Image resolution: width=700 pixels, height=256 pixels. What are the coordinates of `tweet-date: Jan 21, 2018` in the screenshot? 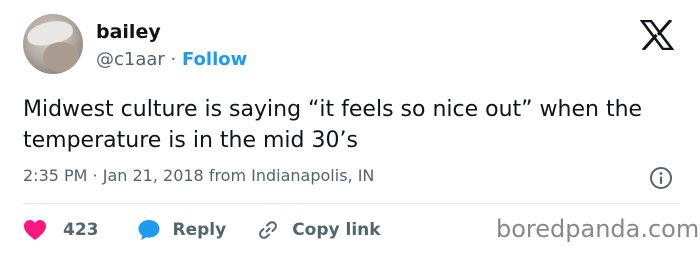 It's located at (153, 175).